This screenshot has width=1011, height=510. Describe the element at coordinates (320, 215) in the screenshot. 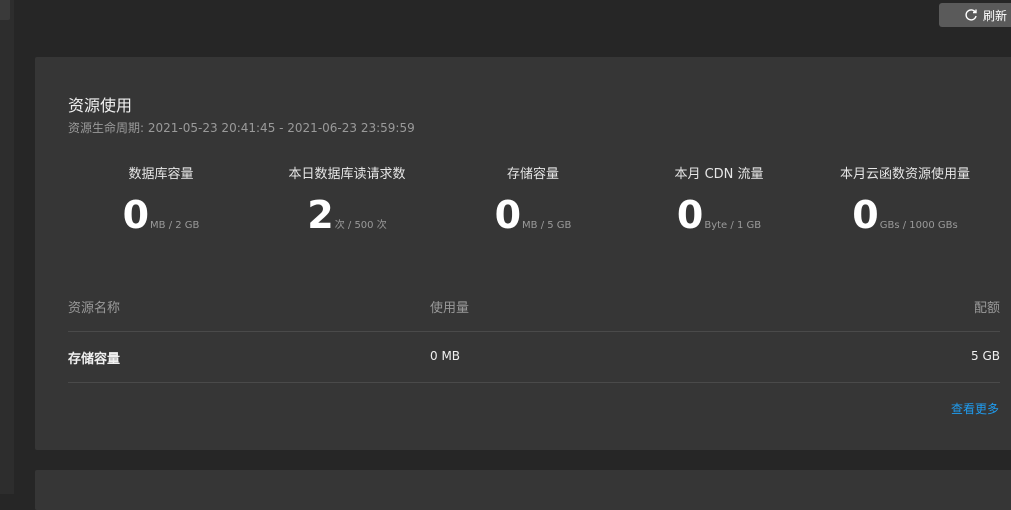

I see `stat-value: 2` at that location.